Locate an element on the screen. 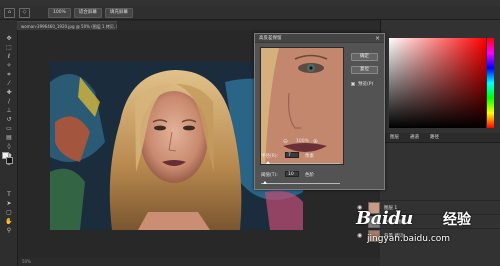 The width and height of the screenshot is (500, 266). color-picker-field is located at coordinates (437, 83).